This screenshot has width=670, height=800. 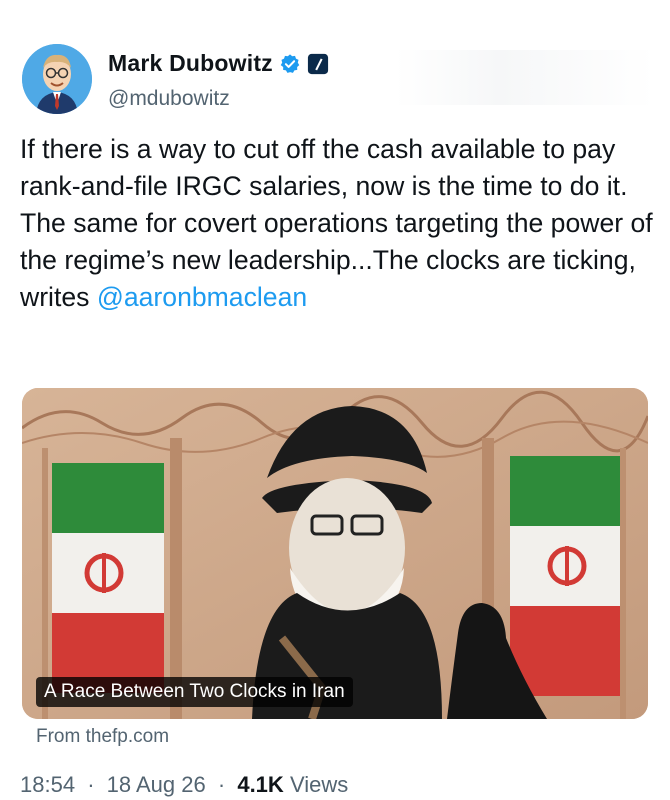 What do you see at coordinates (194, 692) in the screenshot?
I see `card-title: A Race Between Two Clocks in Iran` at bounding box center [194, 692].